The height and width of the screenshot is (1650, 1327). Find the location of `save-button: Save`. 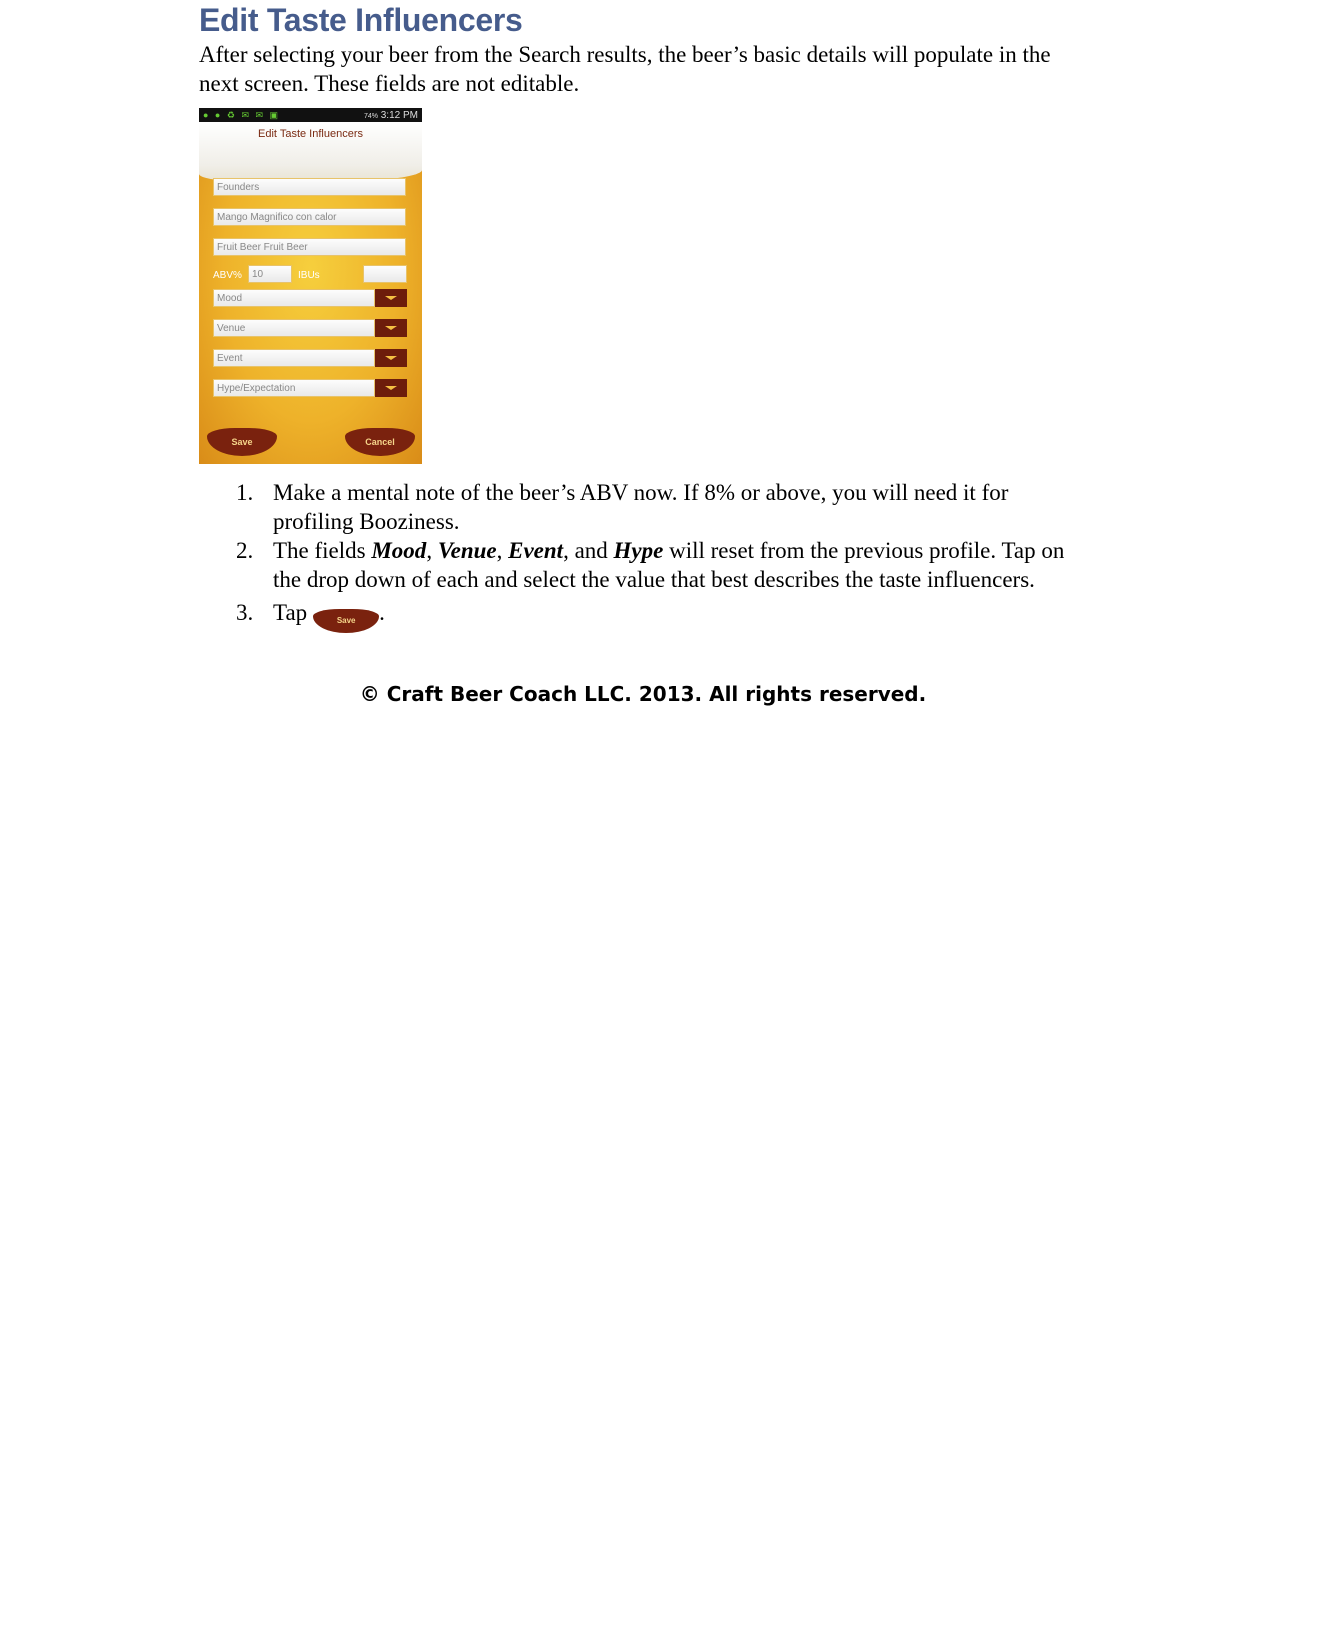

save-button: Save is located at coordinates (242, 442).